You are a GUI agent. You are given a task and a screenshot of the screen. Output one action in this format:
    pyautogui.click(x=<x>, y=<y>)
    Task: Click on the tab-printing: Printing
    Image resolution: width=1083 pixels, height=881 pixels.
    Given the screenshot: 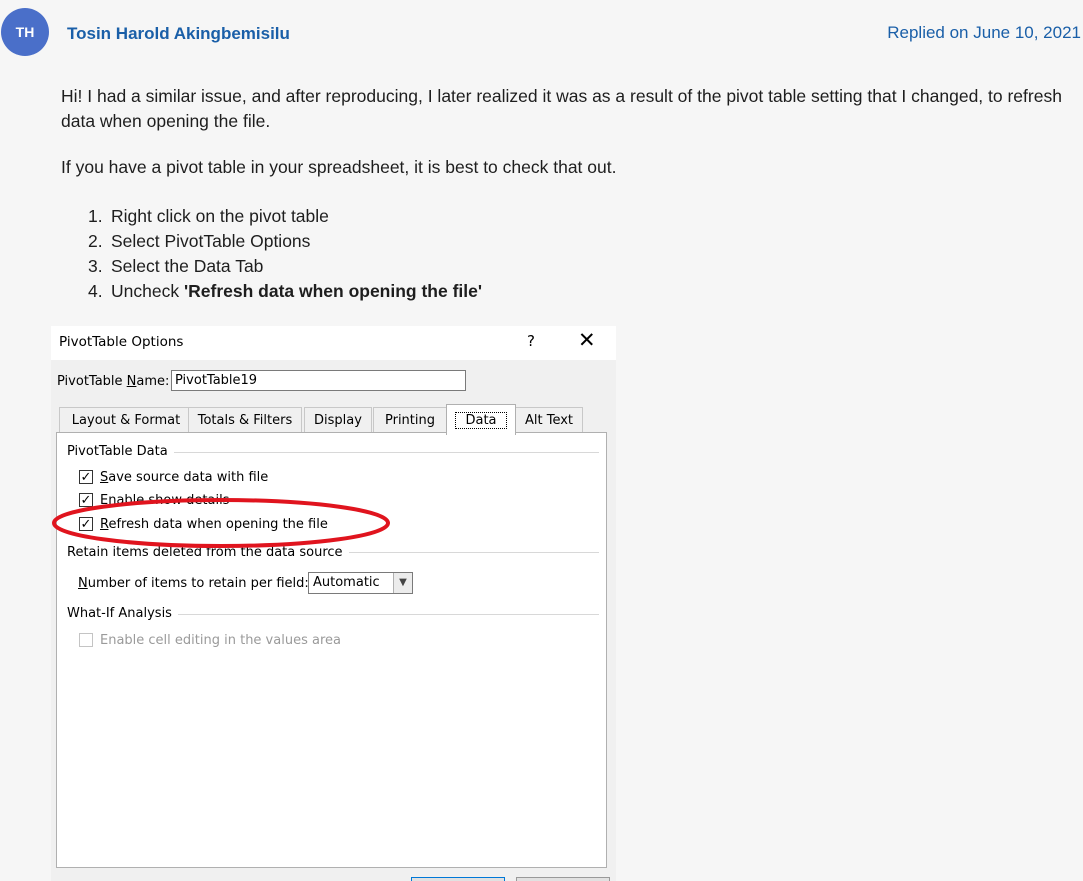 What is the action you would take?
    pyautogui.click(x=410, y=420)
    